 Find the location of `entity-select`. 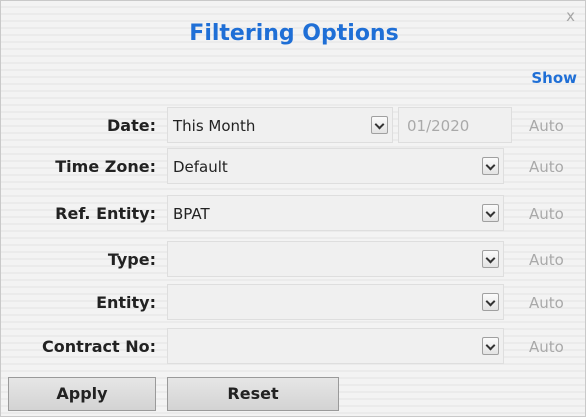

entity-select is located at coordinates (335, 302).